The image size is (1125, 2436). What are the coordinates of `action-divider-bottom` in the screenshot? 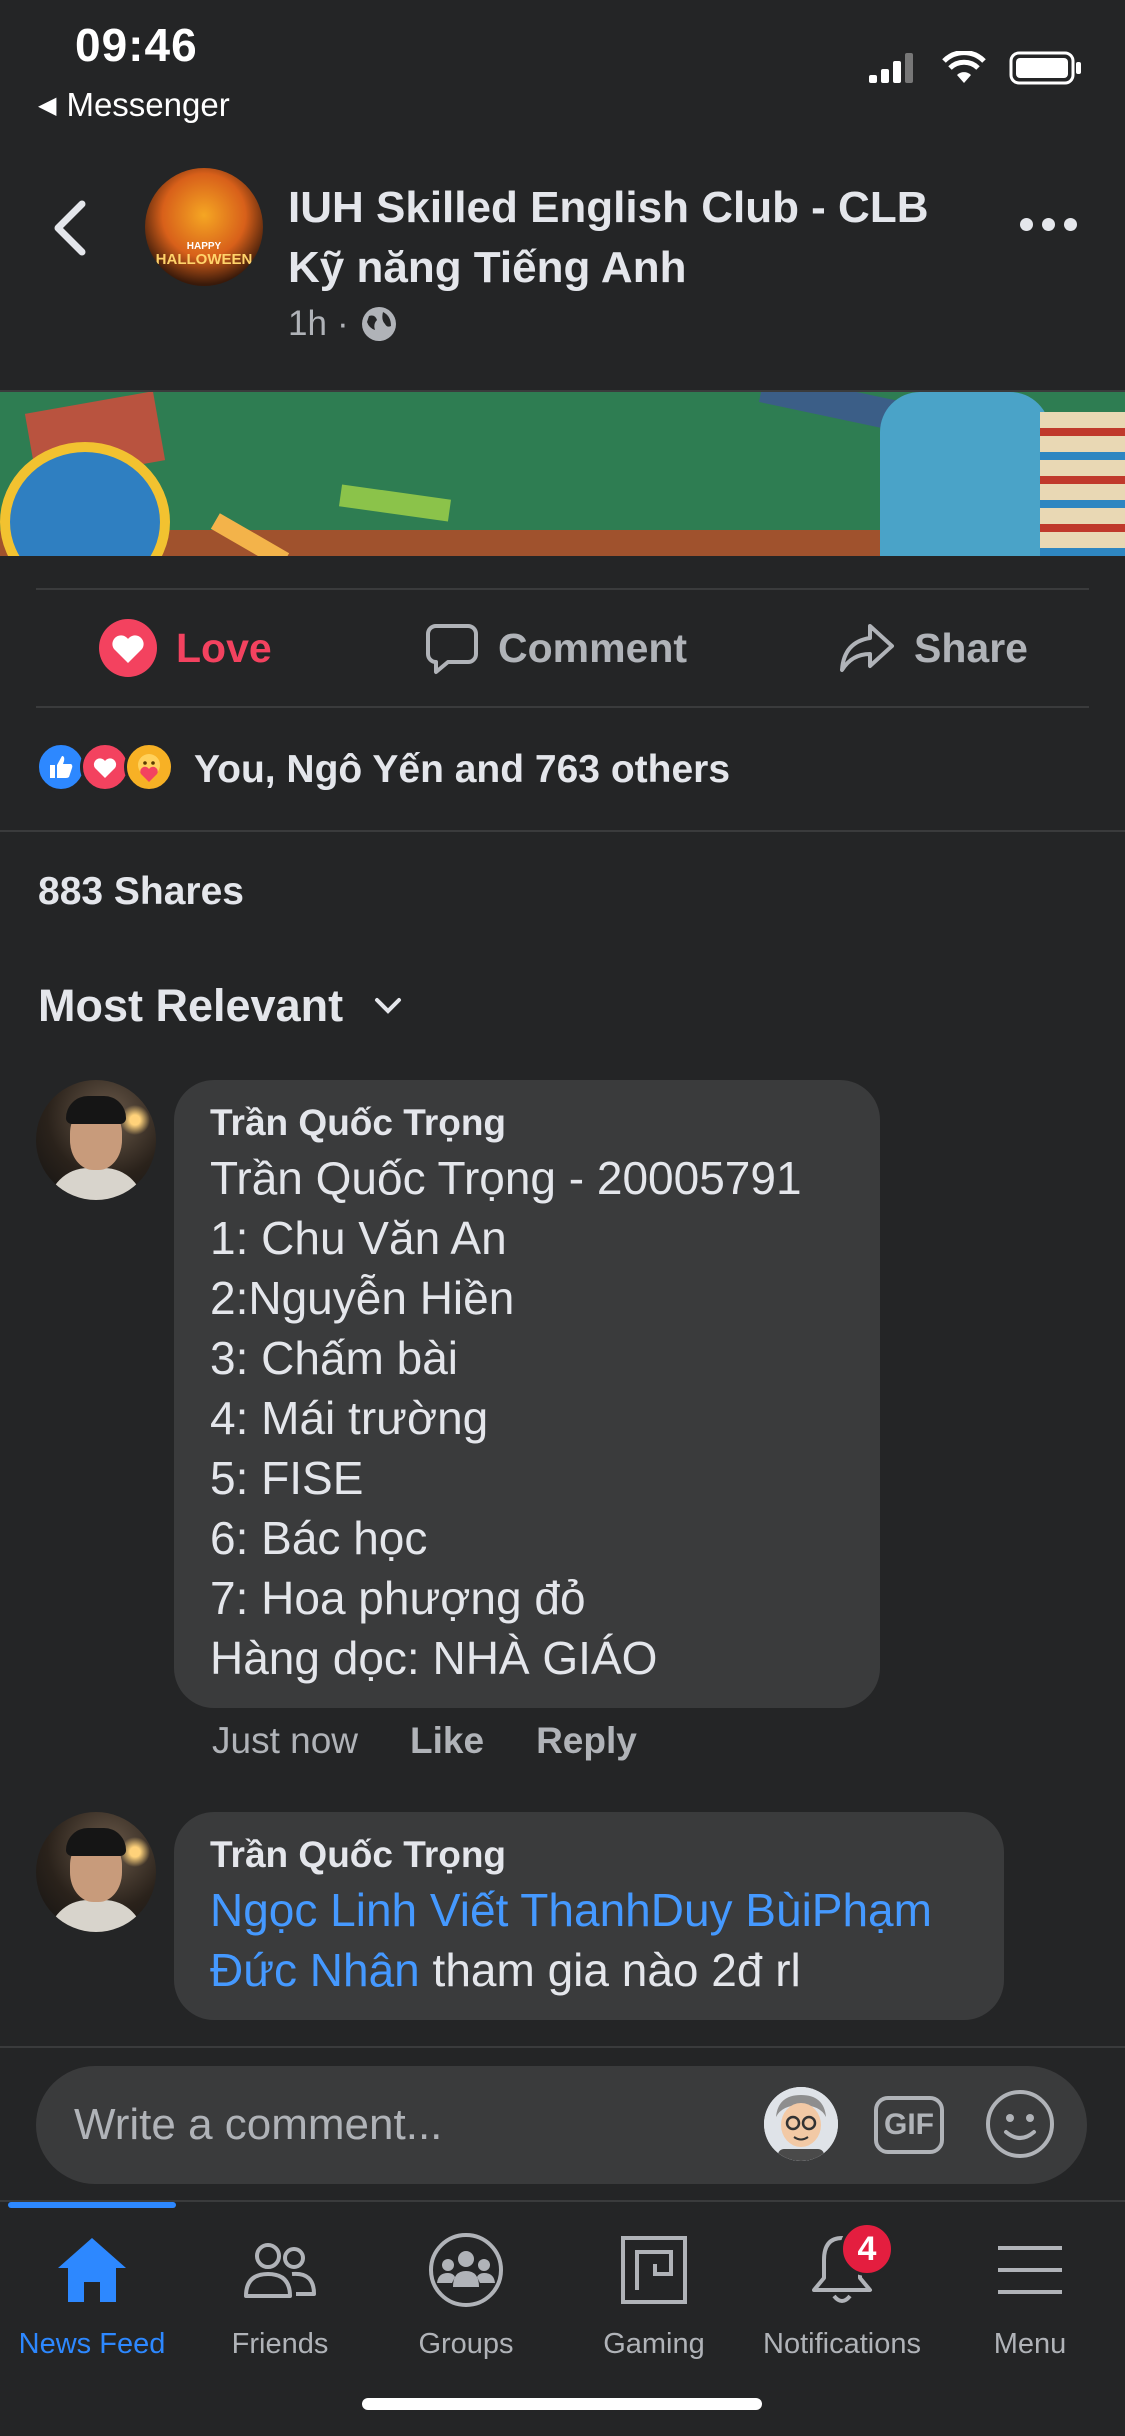 It's located at (562, 707).